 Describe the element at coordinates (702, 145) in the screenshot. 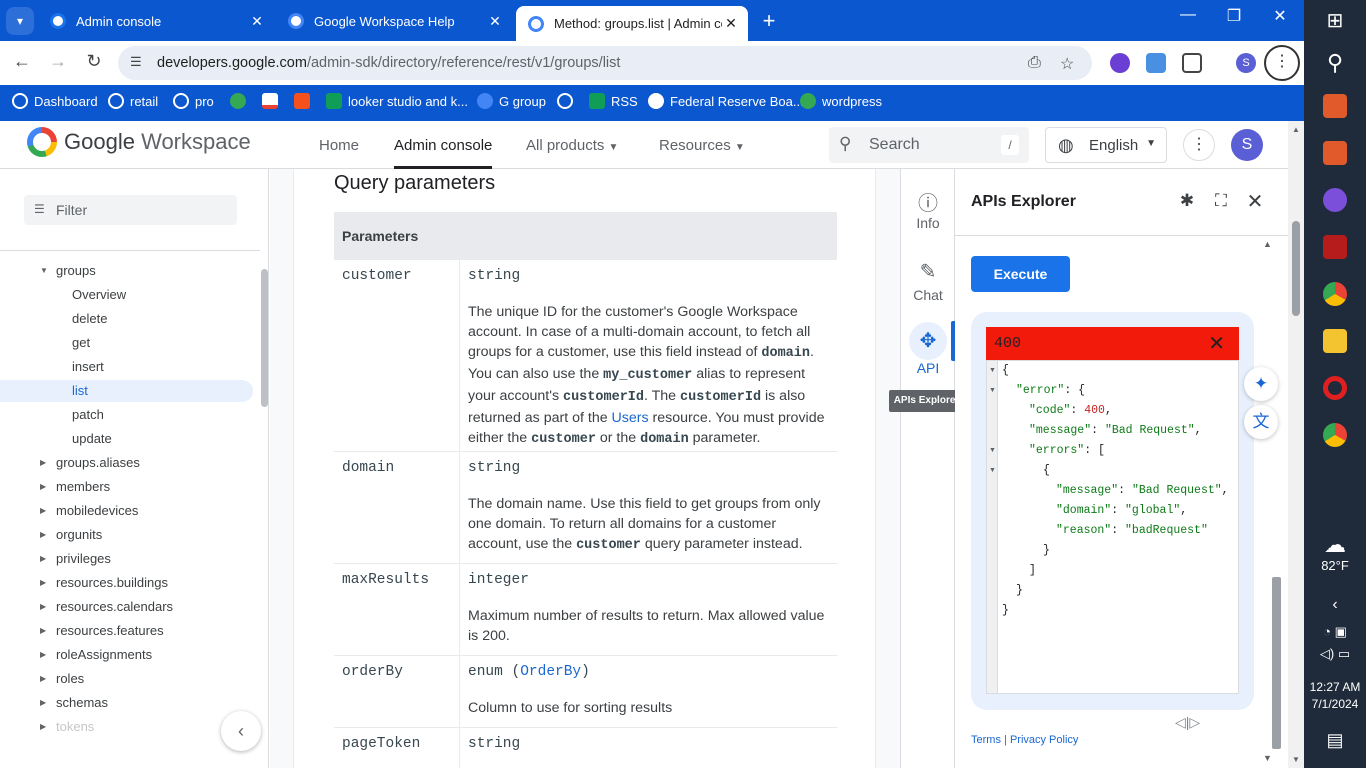

I see `nav-resources: Resources ▼` at that location.